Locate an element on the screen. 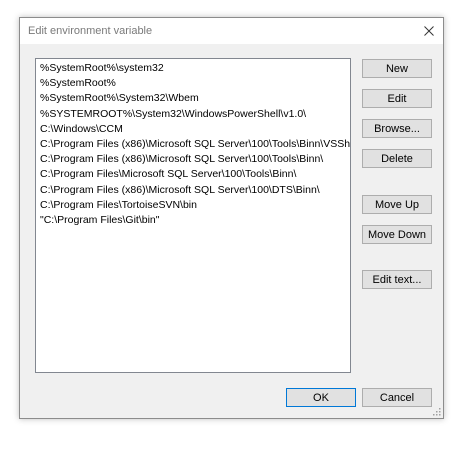 The image size is (474, 449). close-button is located at coordinates (429, 31).